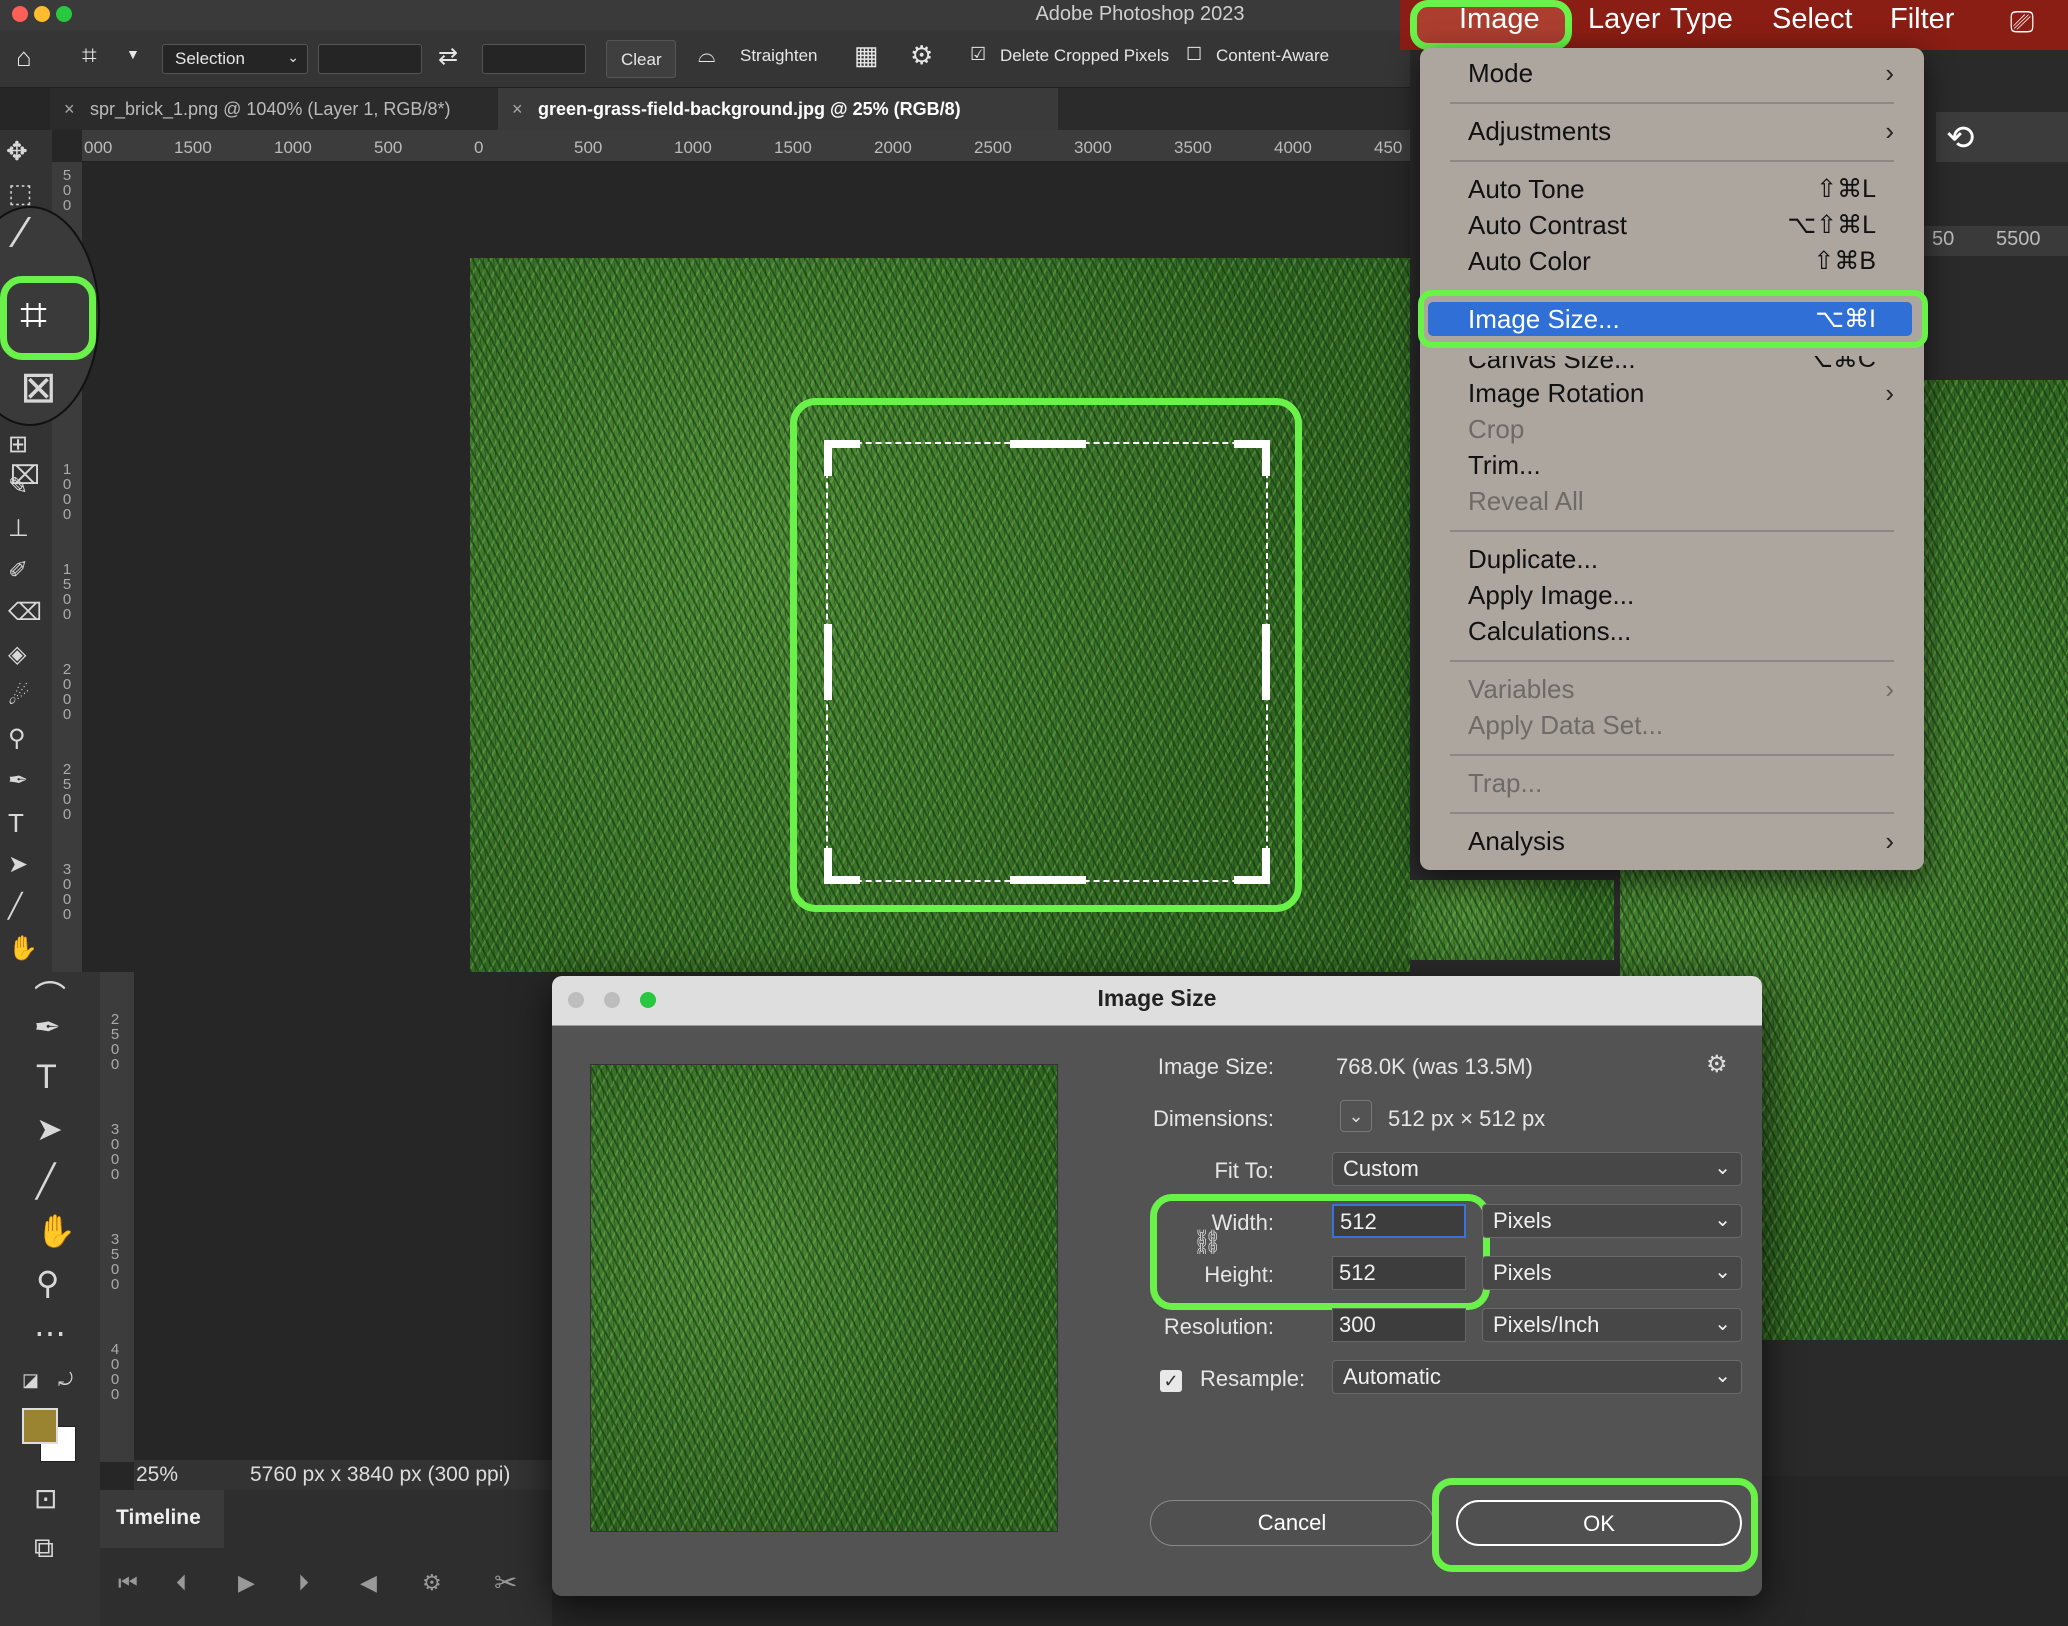  I want to click on menu-item-mode: Mode, so click(1500, 73).